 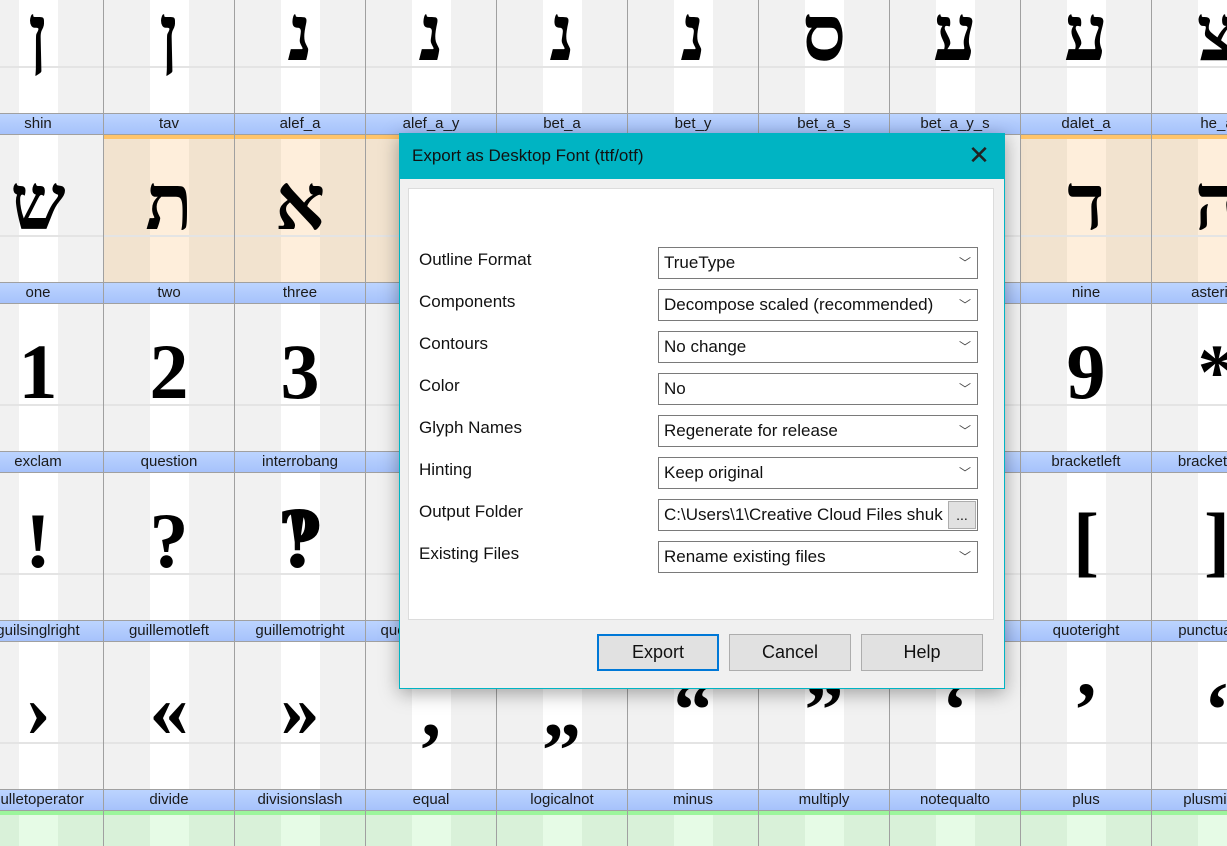 I want to click on glyph: », so click(x=300, y=709).